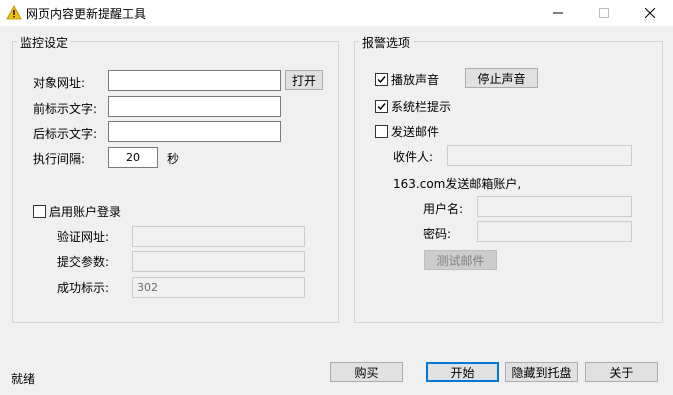  What do you see at coordinates (554, 231) in the screenshot?
I see `password-input` at bounding box center [554, 231].